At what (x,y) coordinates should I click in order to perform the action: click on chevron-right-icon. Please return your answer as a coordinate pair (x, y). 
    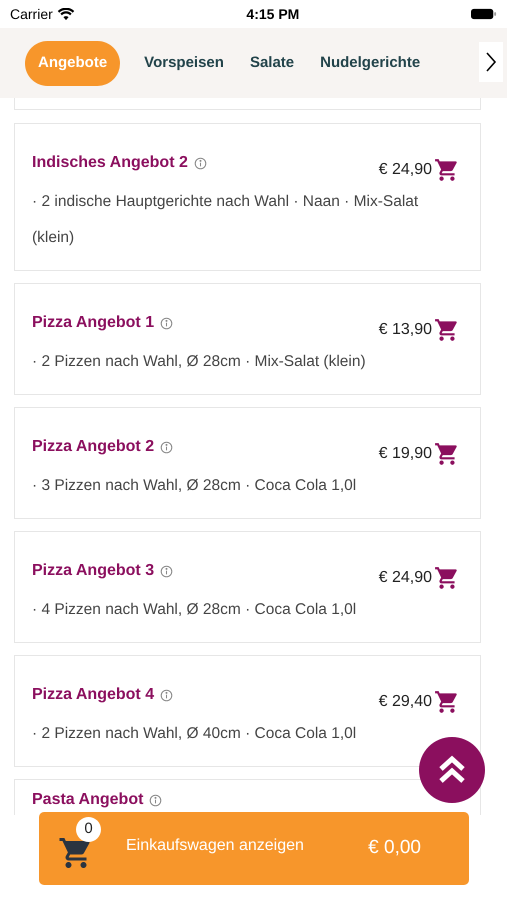
    Looking at the image, I should click on (491, 62).